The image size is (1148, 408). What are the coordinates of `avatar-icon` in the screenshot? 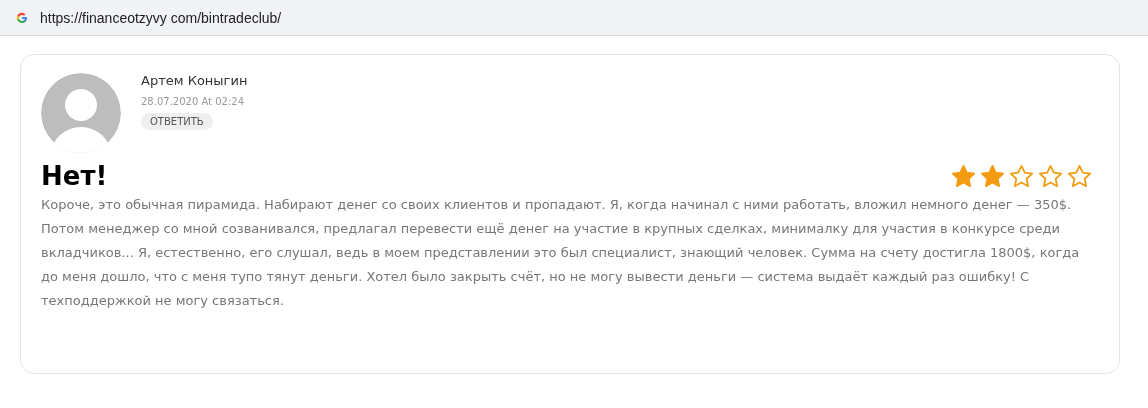 It's located at (81, 113).